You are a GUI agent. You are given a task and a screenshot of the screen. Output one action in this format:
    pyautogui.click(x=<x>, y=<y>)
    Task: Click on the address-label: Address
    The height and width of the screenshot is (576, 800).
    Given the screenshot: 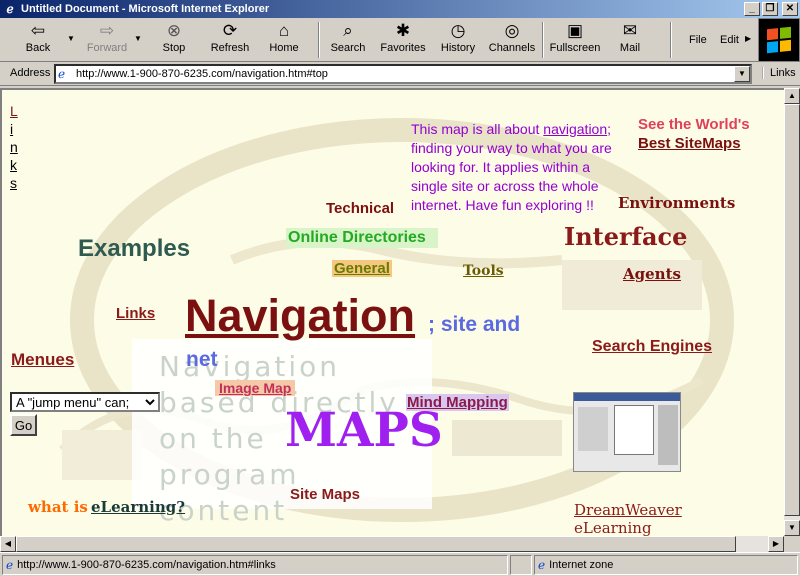 What is the action you would take?
    pyautogui.click(x=30, y=73)
    